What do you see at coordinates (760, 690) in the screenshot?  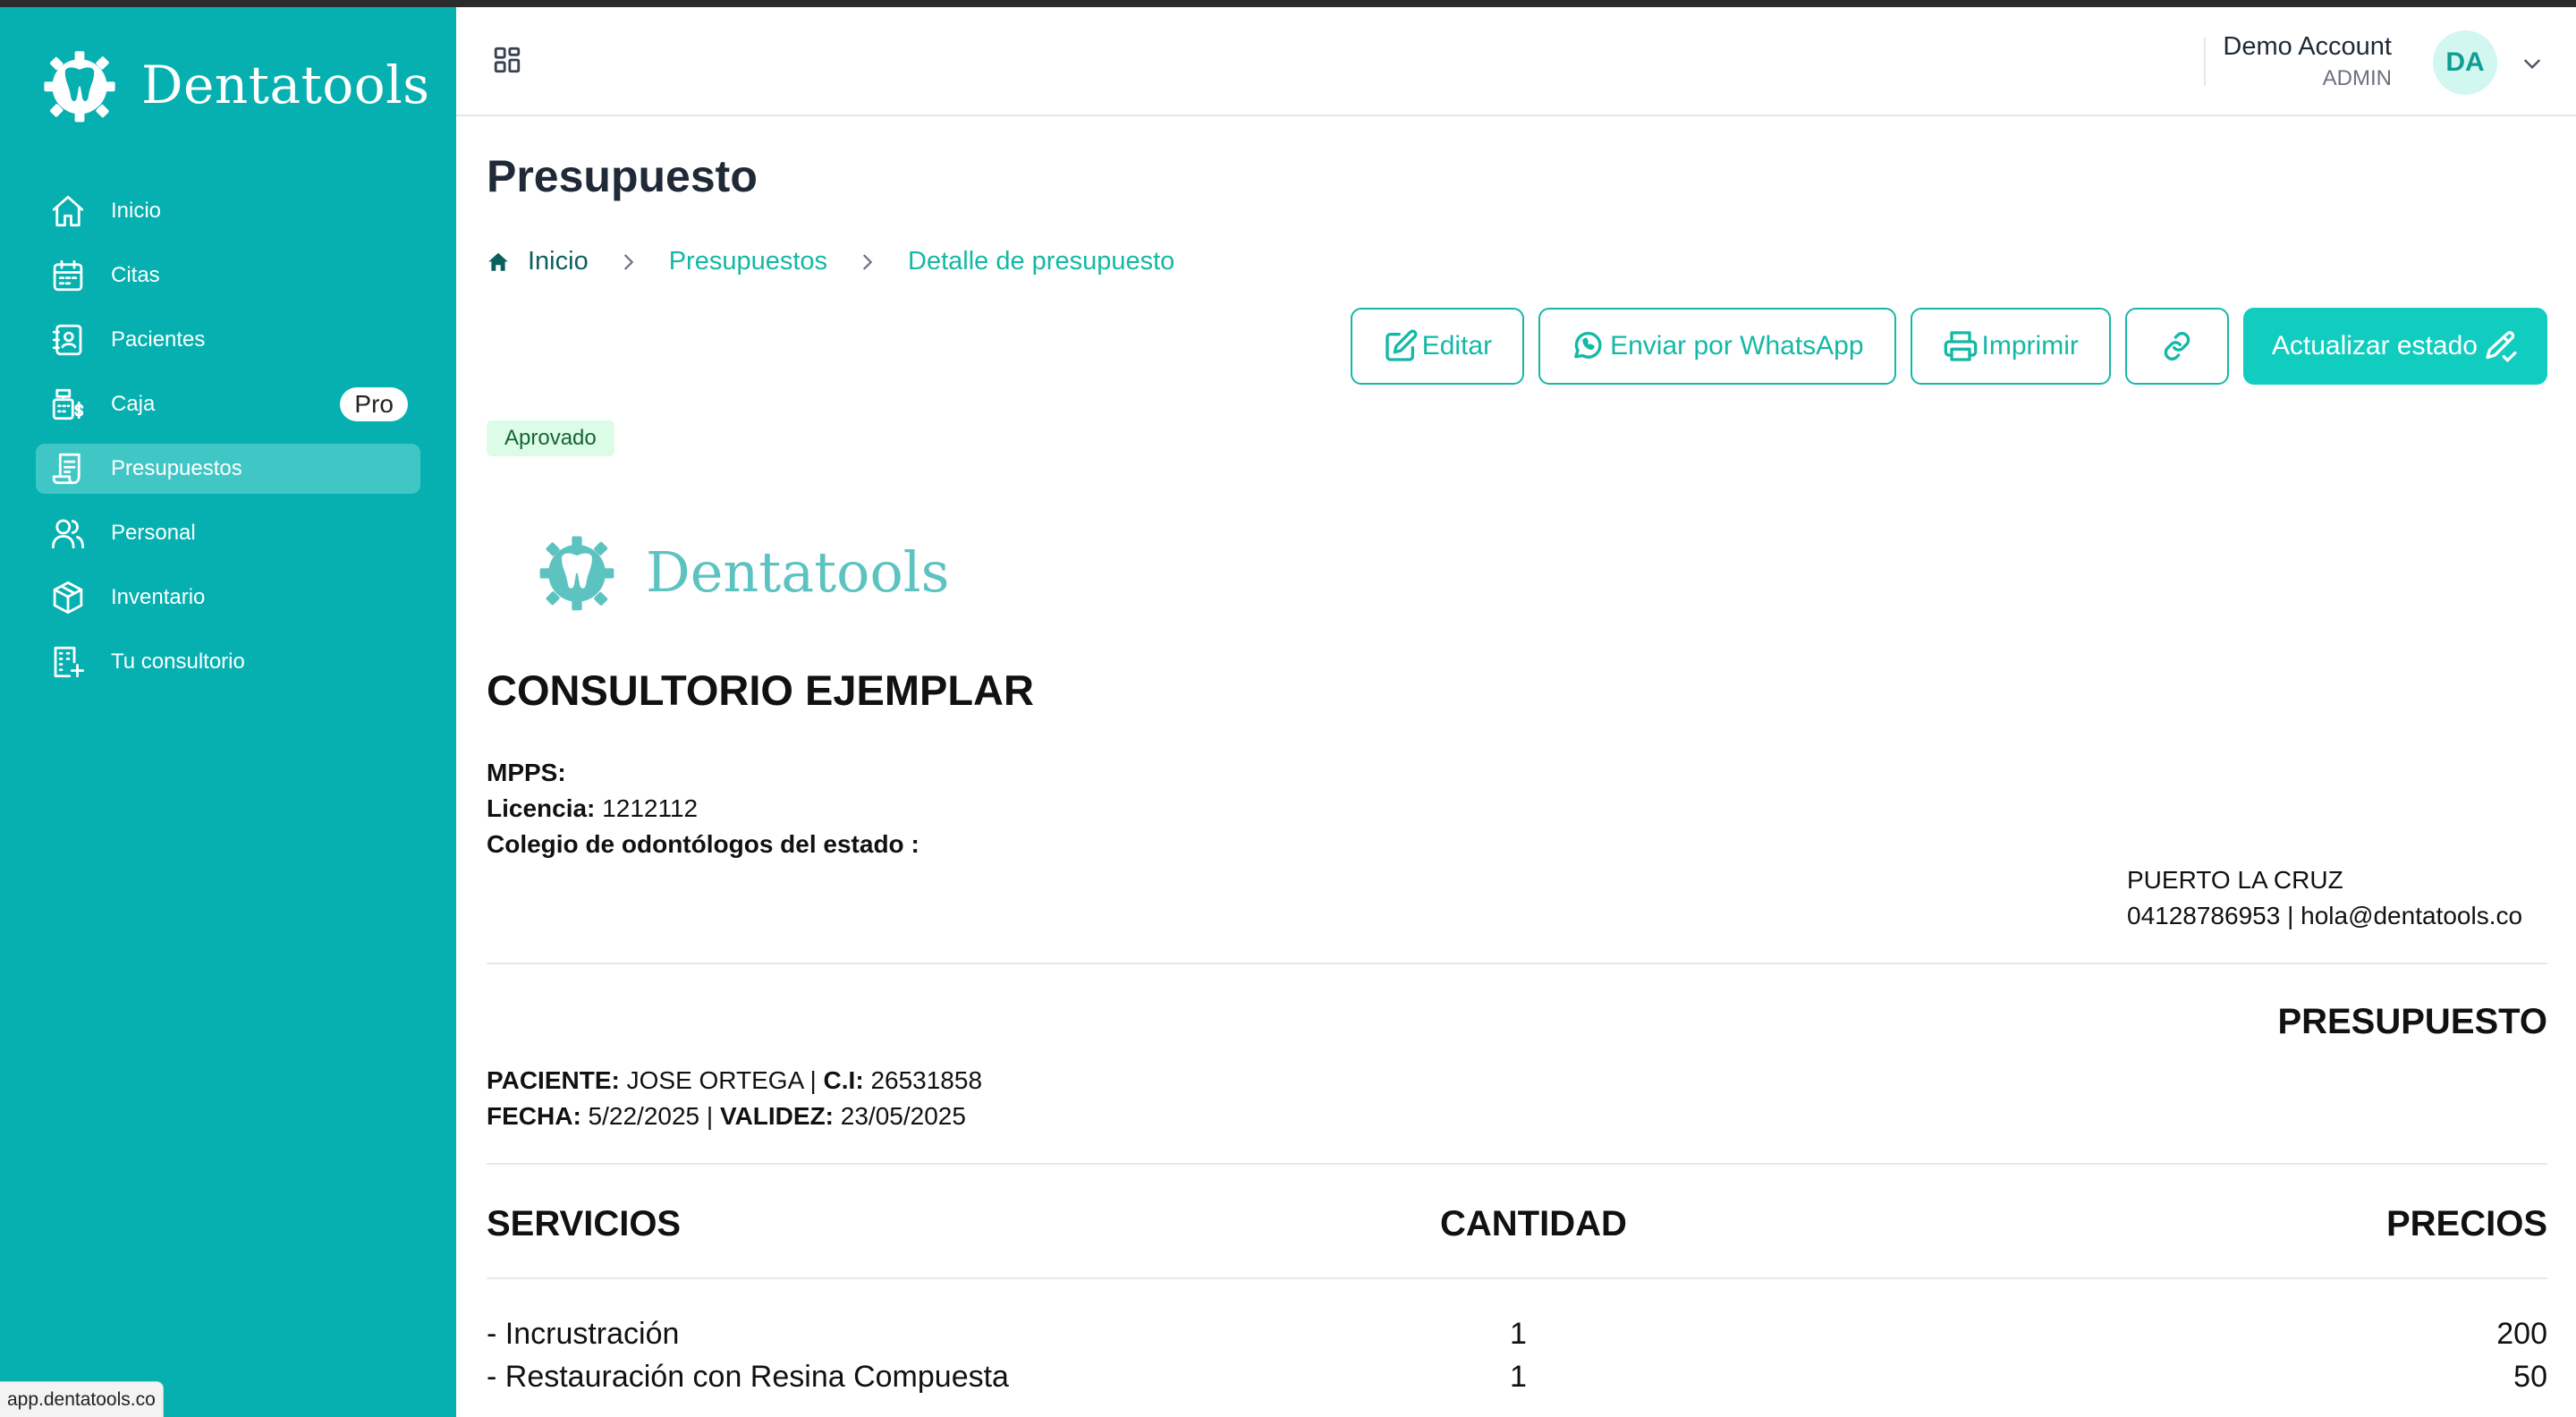 I see `clinic-name: CONSULTORIO EJEMPLAR` at bounding box center [760, 690].